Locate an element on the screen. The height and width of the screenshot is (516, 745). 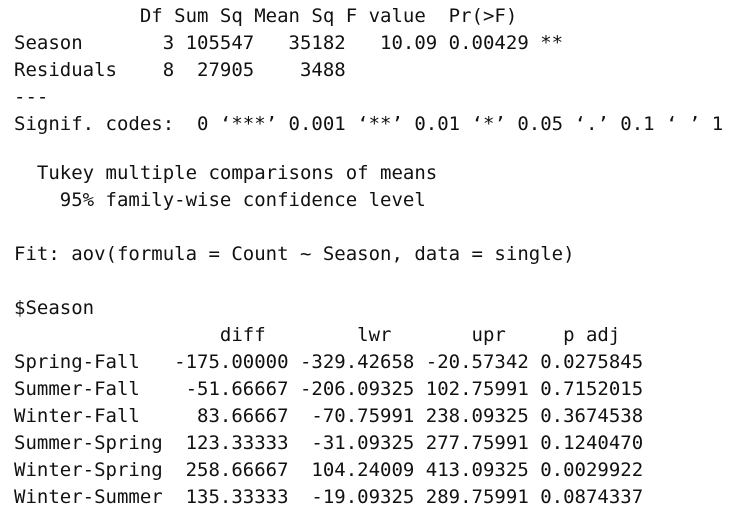
tukey-table-header: diff lwr upr p adj is located at coordinates (317, 335).